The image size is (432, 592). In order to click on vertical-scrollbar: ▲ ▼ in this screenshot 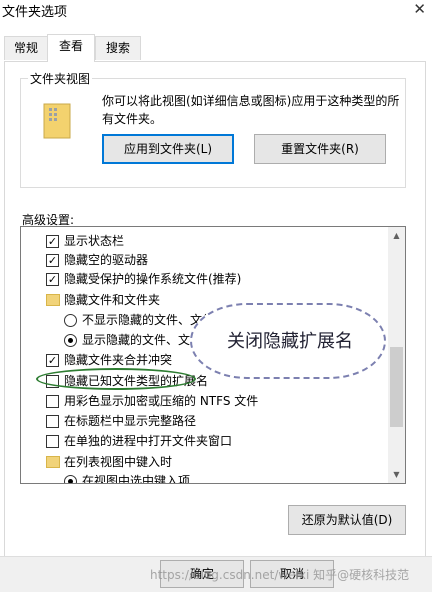, I will do `click(396, 355)`.